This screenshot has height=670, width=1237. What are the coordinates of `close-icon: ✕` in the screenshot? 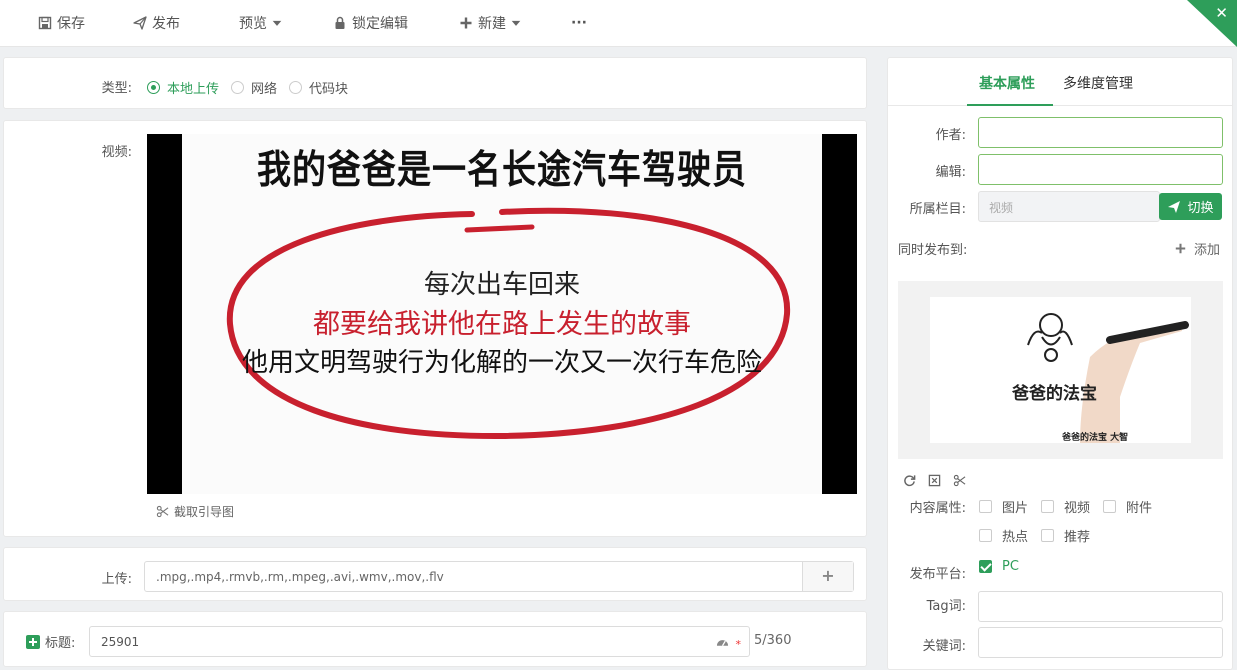 It's located at (1221, 13).